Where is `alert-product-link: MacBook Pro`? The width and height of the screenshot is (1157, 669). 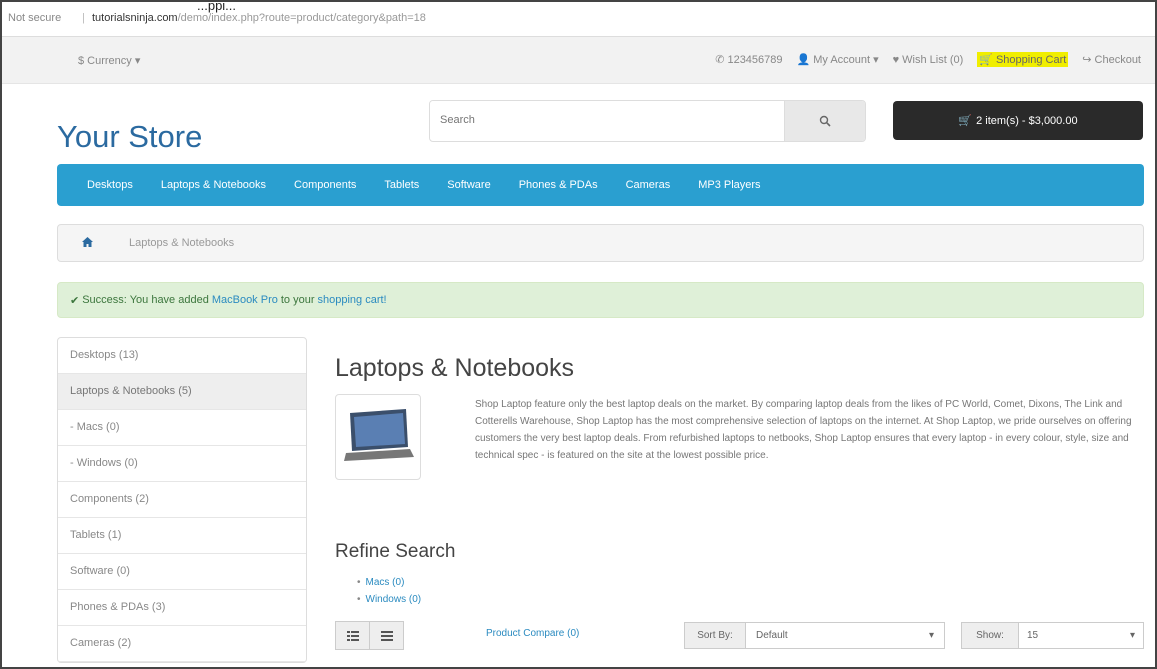
alert-product-link: MacBook Pro is located at coordinates (245, 300).